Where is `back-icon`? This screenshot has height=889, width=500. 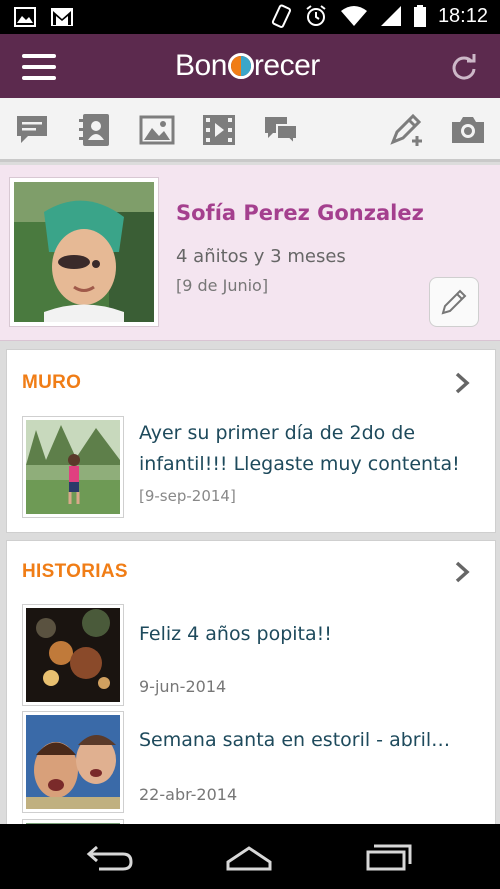 back-icon is located at coordinates (110, 857).